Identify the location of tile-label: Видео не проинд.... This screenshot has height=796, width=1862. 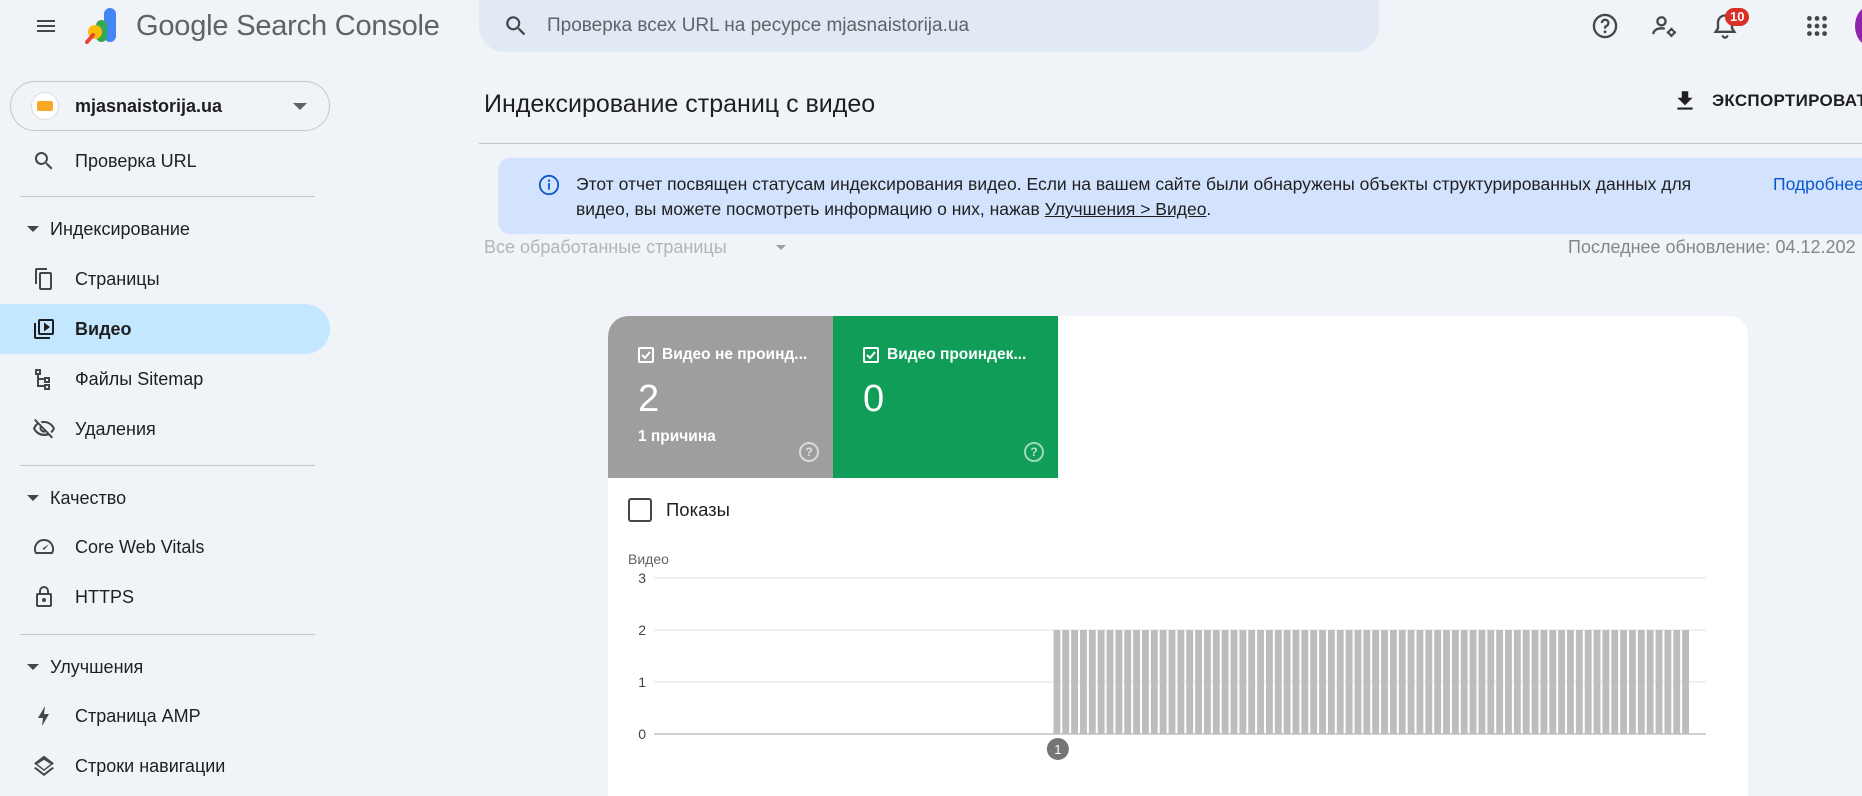
(735, 354).